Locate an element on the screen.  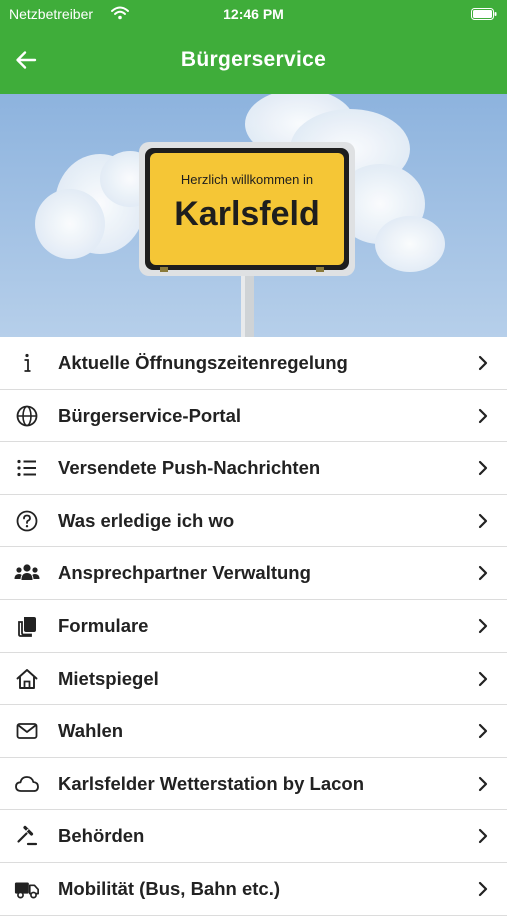
status-bar: Netzbetreiber 12:46 PM is located at coordinates (253, 15).